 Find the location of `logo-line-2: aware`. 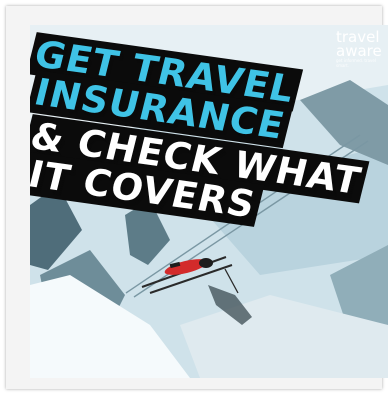

logo-line-2: aware is located at coordinates (359, 51).